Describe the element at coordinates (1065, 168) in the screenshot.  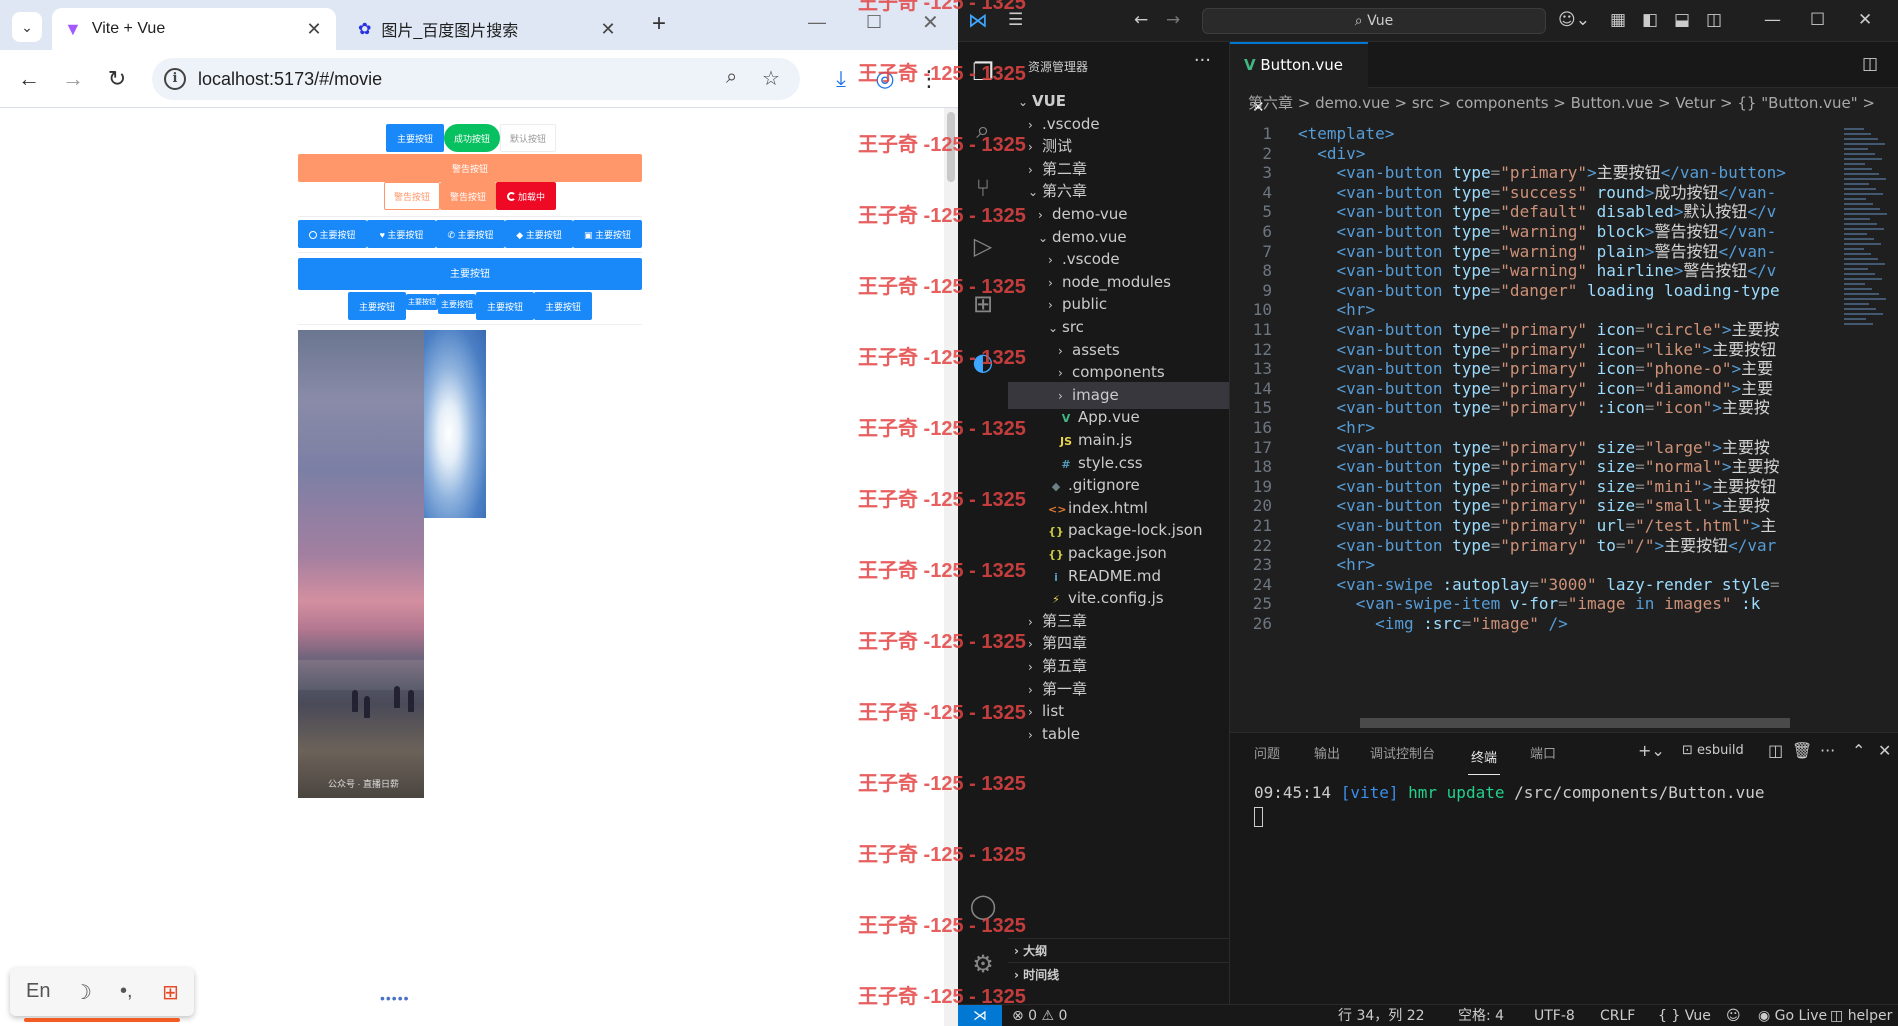
I see `tree-item-label: 第二章` at that location.